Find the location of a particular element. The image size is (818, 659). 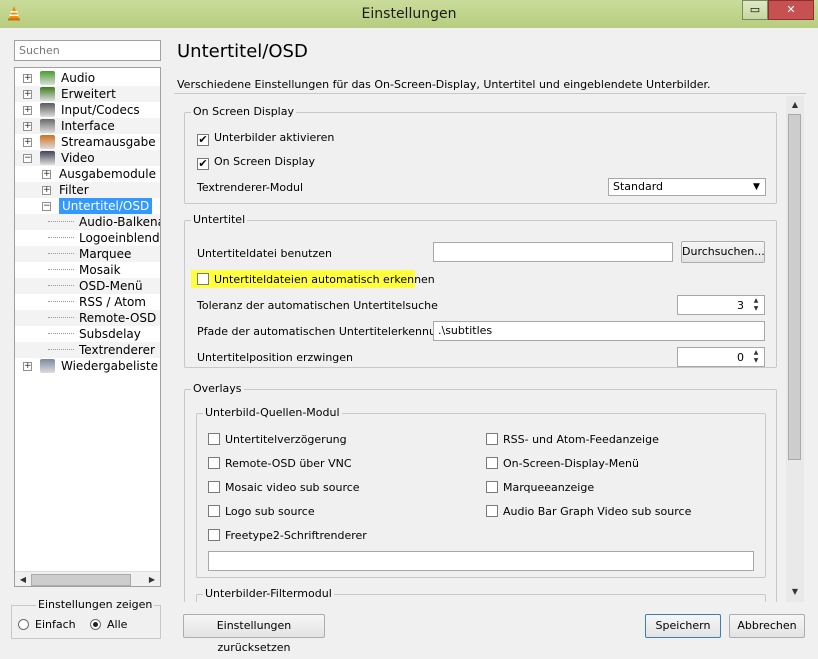

source-checkbox: Mosaic video sub source is located at coordinates (284, 487).